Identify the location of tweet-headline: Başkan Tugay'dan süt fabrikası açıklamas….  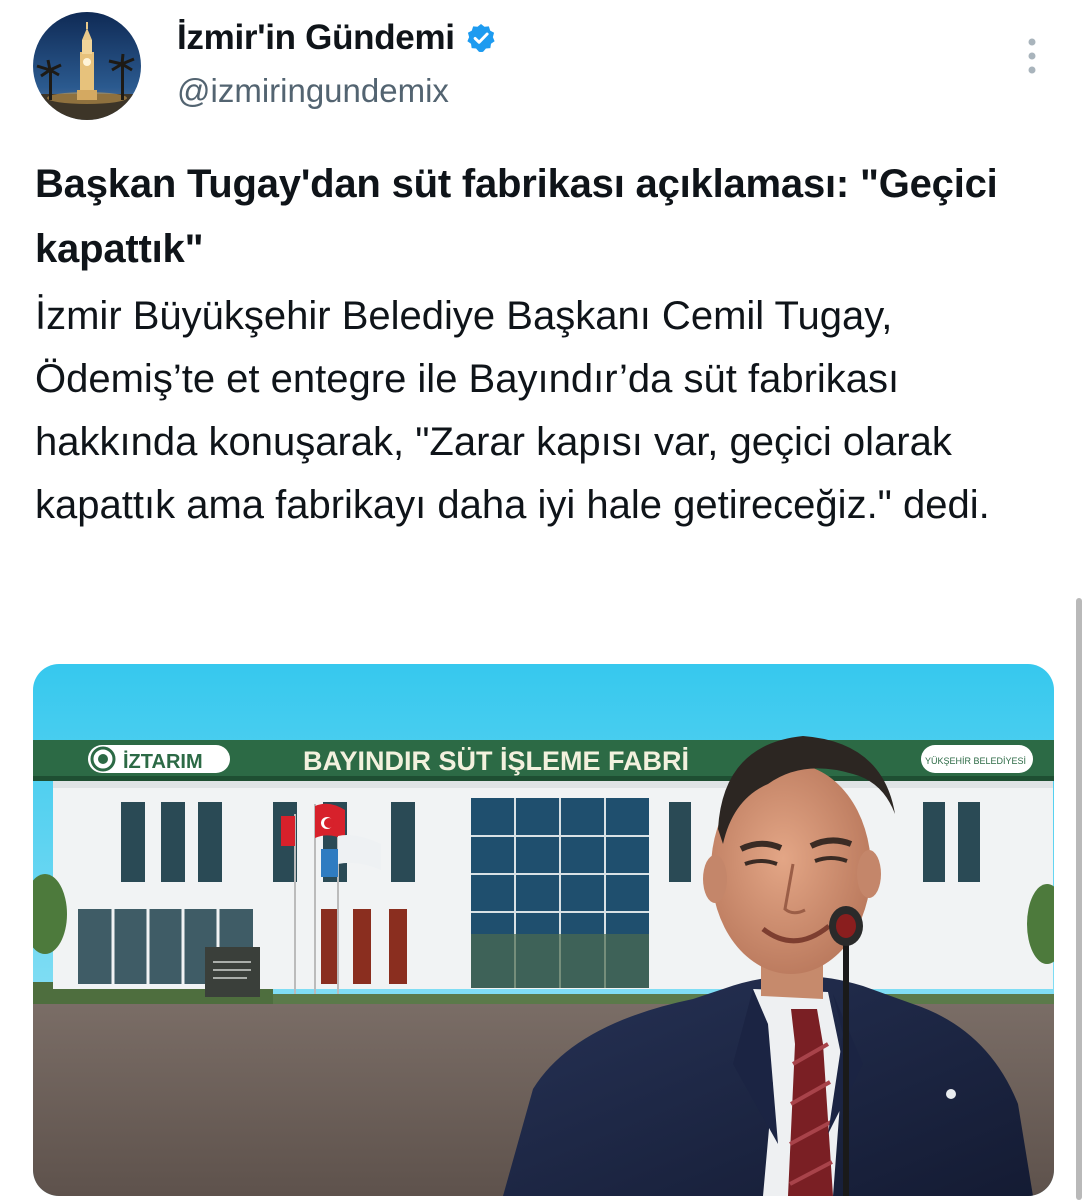
(516, 216).